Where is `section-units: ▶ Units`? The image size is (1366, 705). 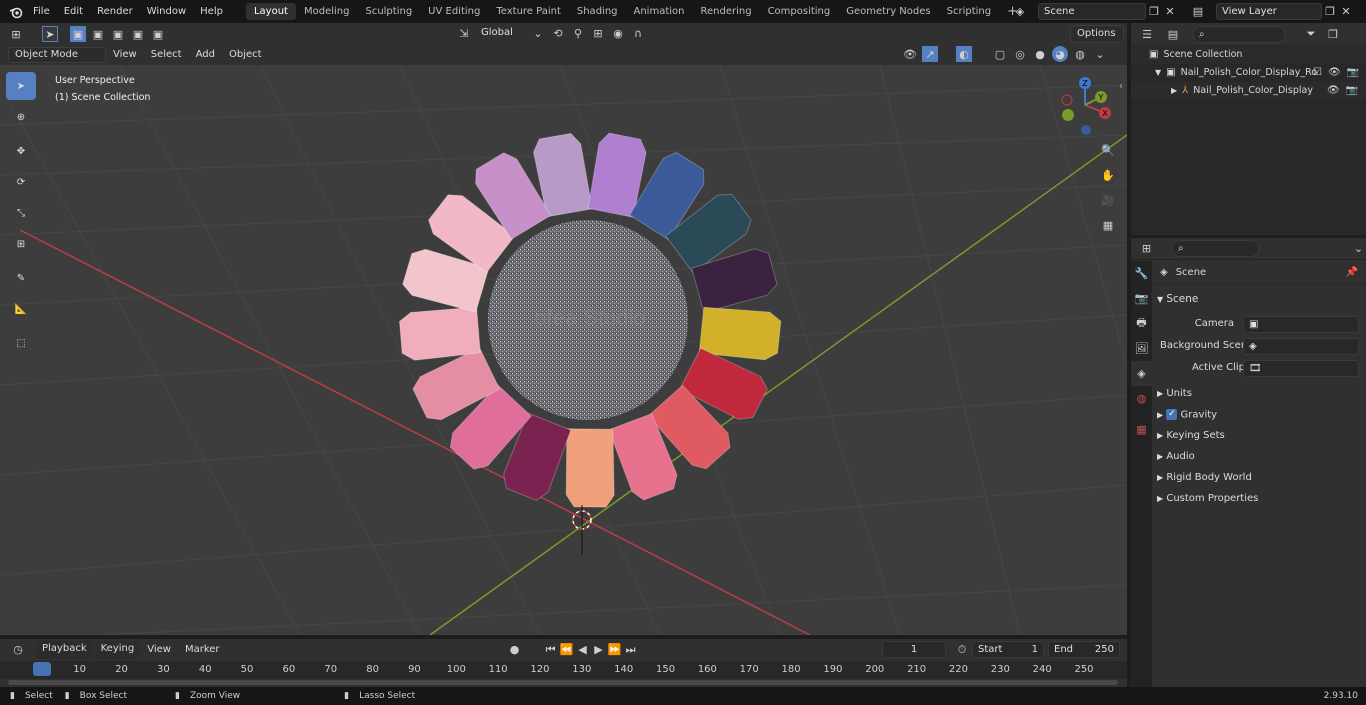 section-units: ▶ Units is located at coordinates (1174, 393).